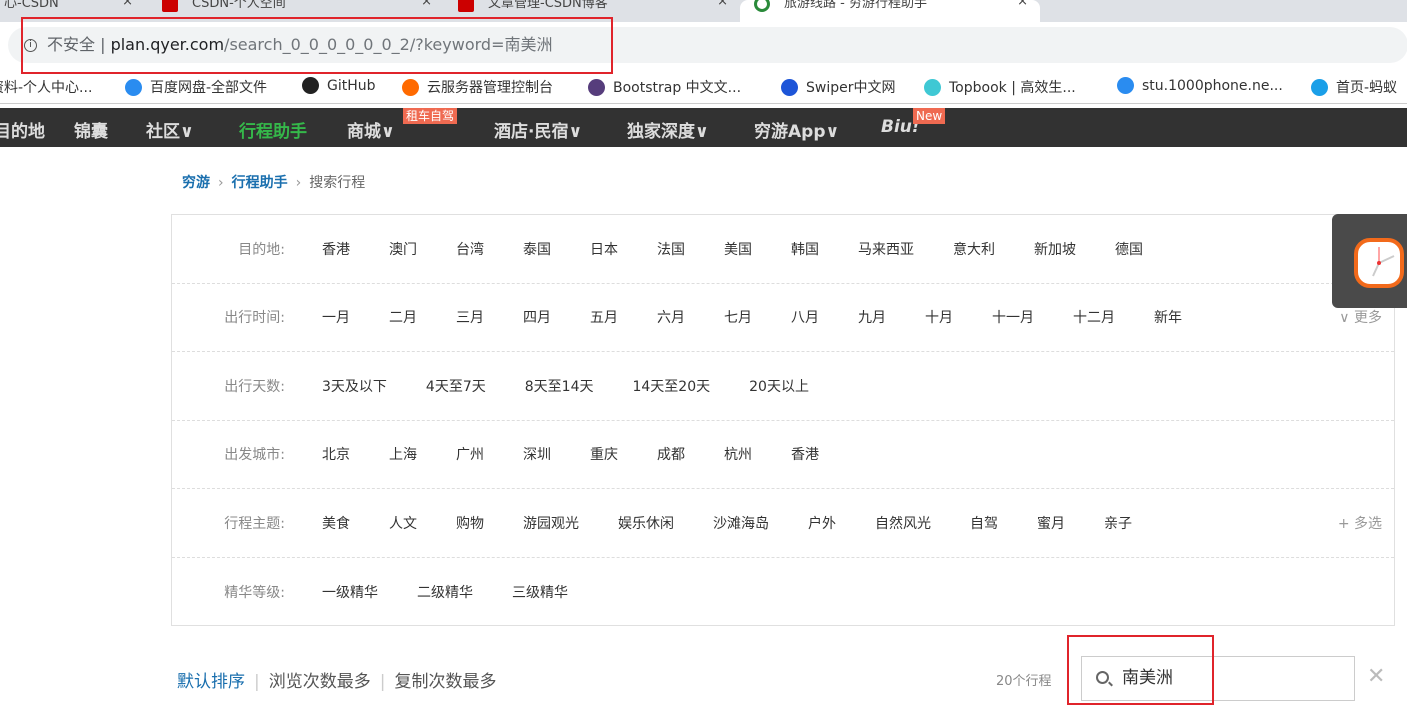 This screenshot has height=725, width=1407. What do you see at coordinates (445, 682) in the screenshot?
I see `sort-copies: 复制次数最多` at bounding box center [445, 682].